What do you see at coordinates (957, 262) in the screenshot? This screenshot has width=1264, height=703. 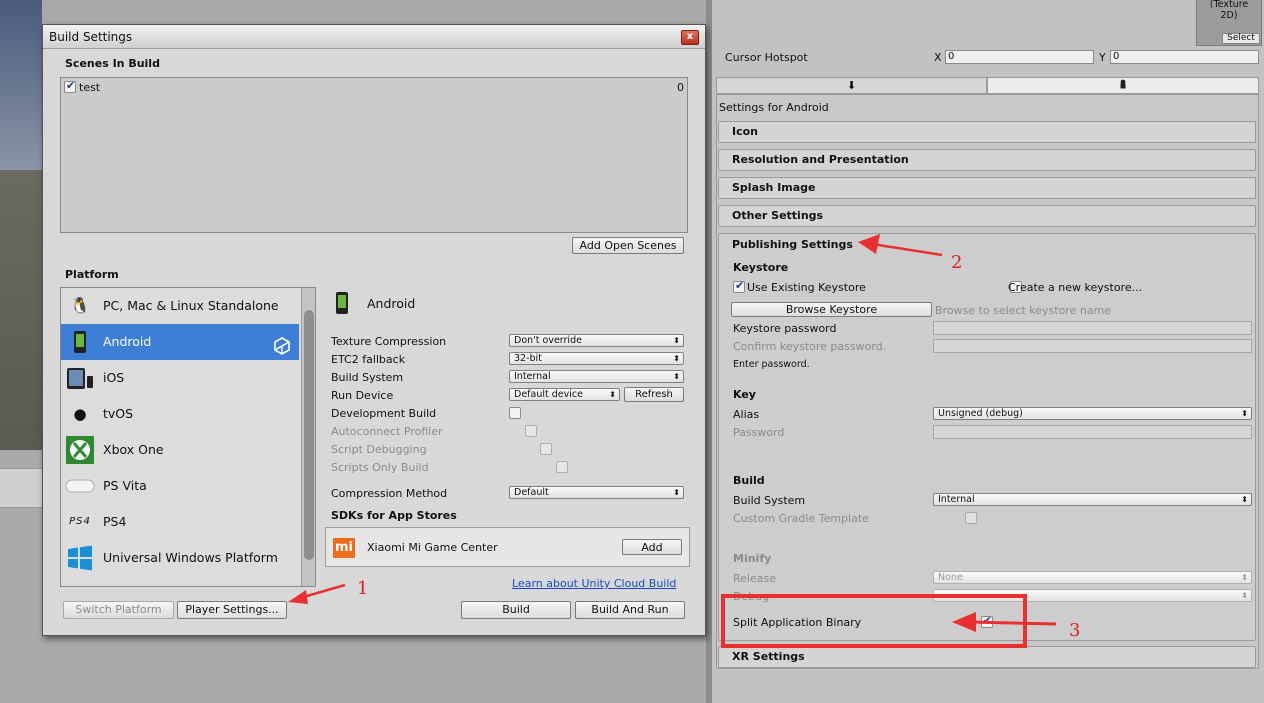 I see `annotation-number-2: 2` at bounding box center [957, 262].